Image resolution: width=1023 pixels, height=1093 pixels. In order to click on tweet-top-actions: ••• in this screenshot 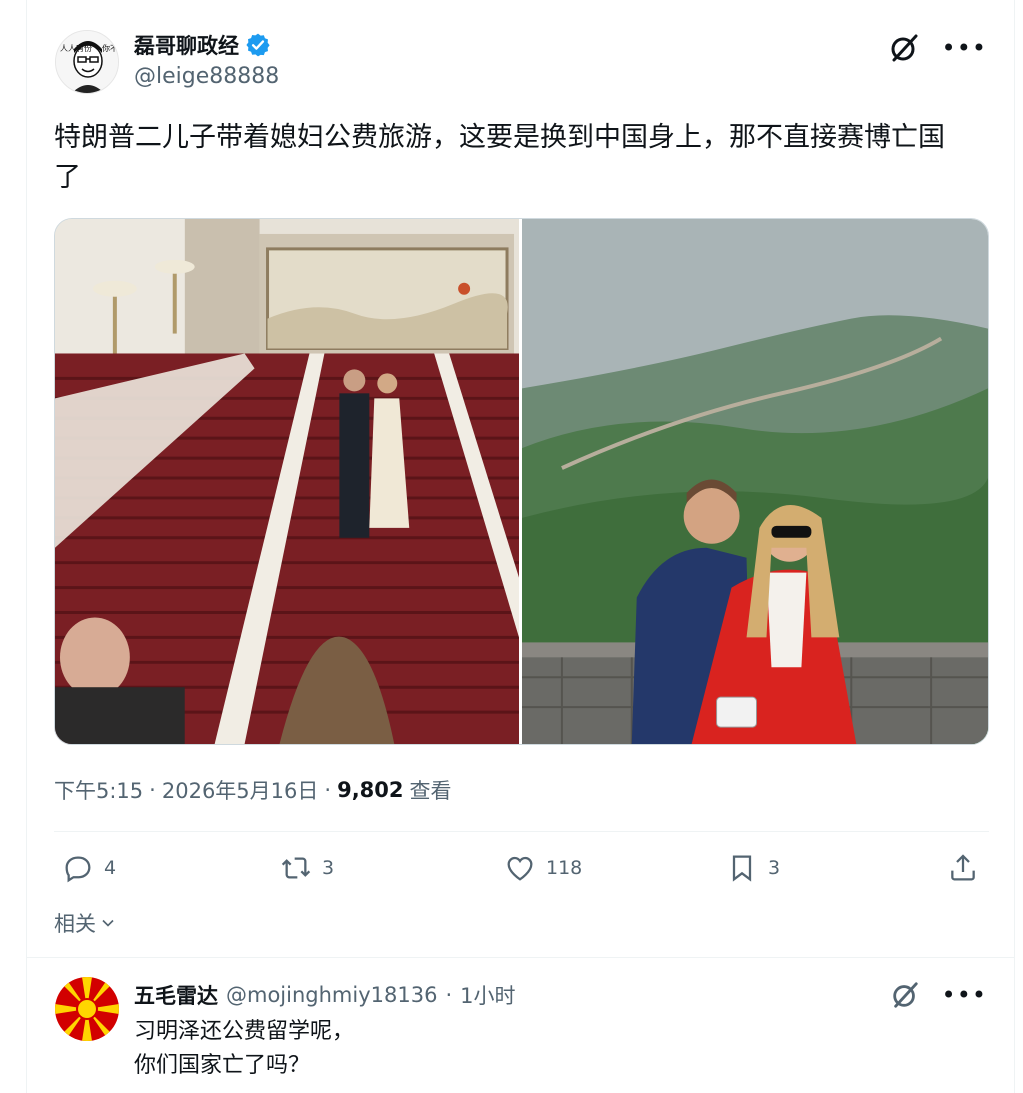, I will do `click(937, 48)`.